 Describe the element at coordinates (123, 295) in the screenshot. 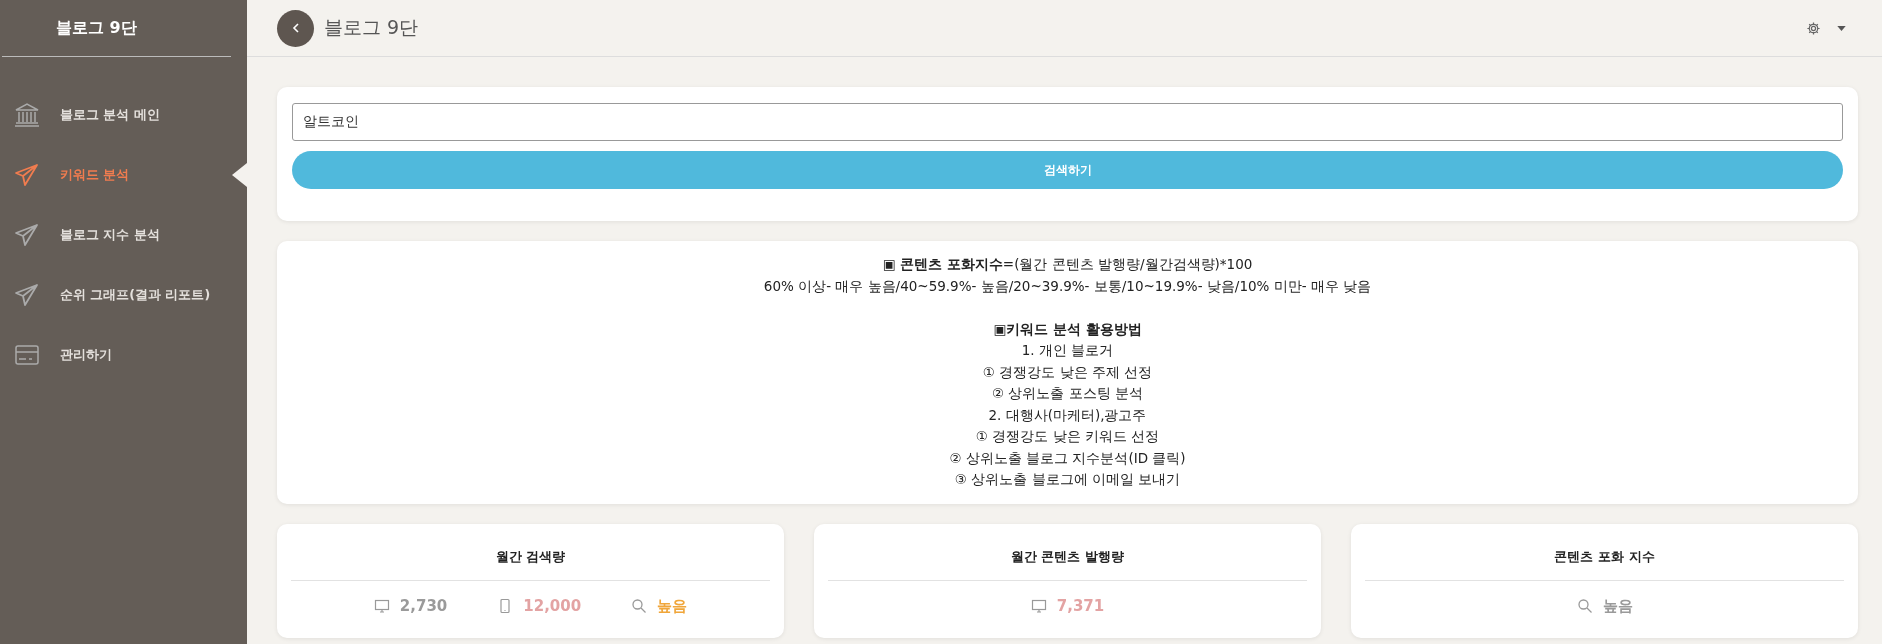

I see `sidebar-item: 순위 그래프(결과 리포트)` at that location.